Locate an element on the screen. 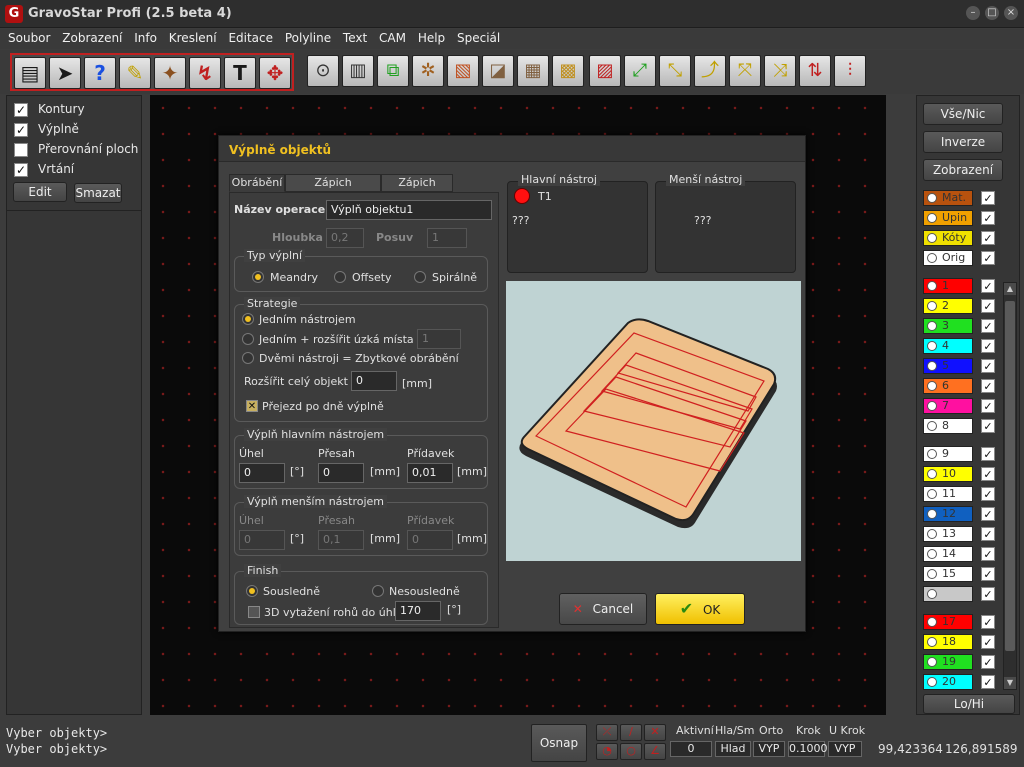  small-tool-box: Menší nástroj ??? is located at coordinates (725, 223).